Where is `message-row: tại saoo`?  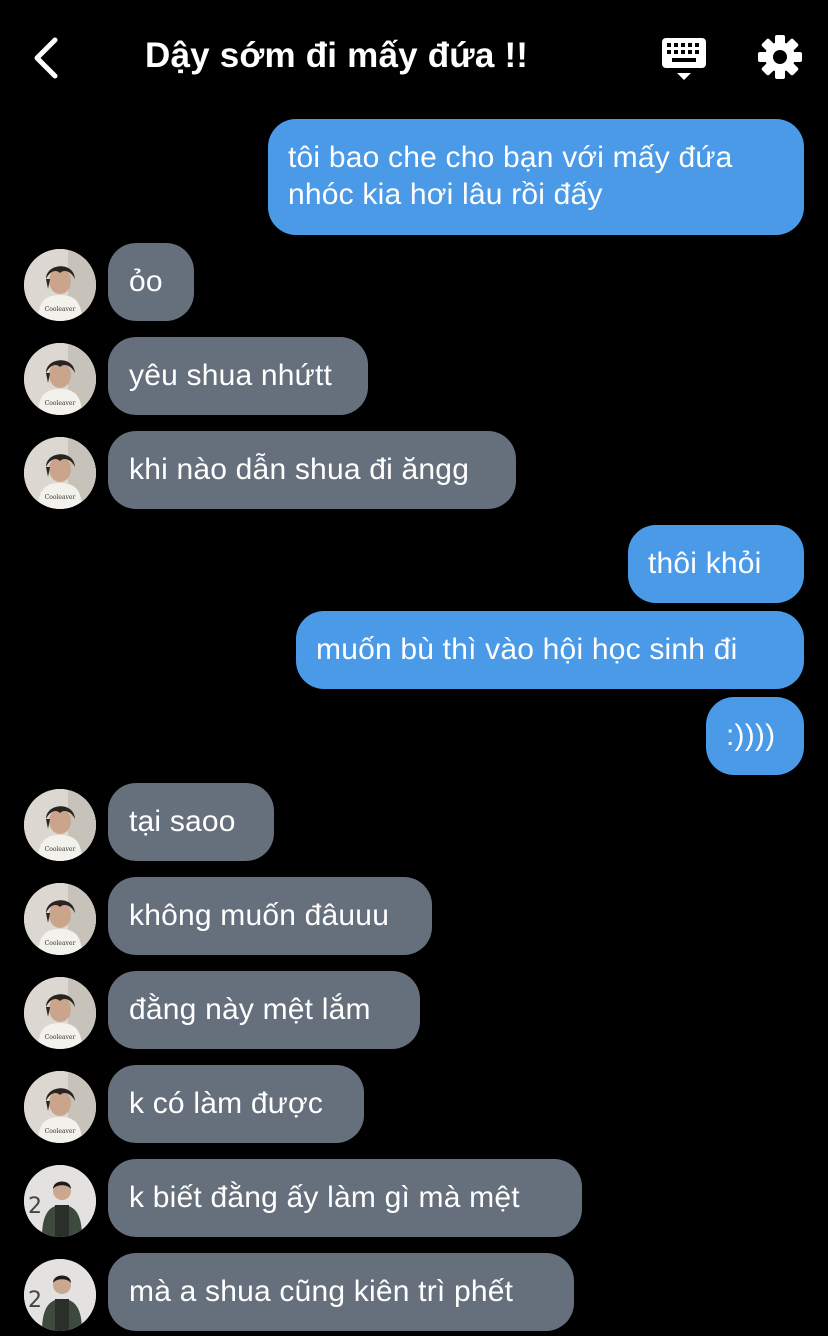
message-row: tại saoo is located at coordinates (414, 822).